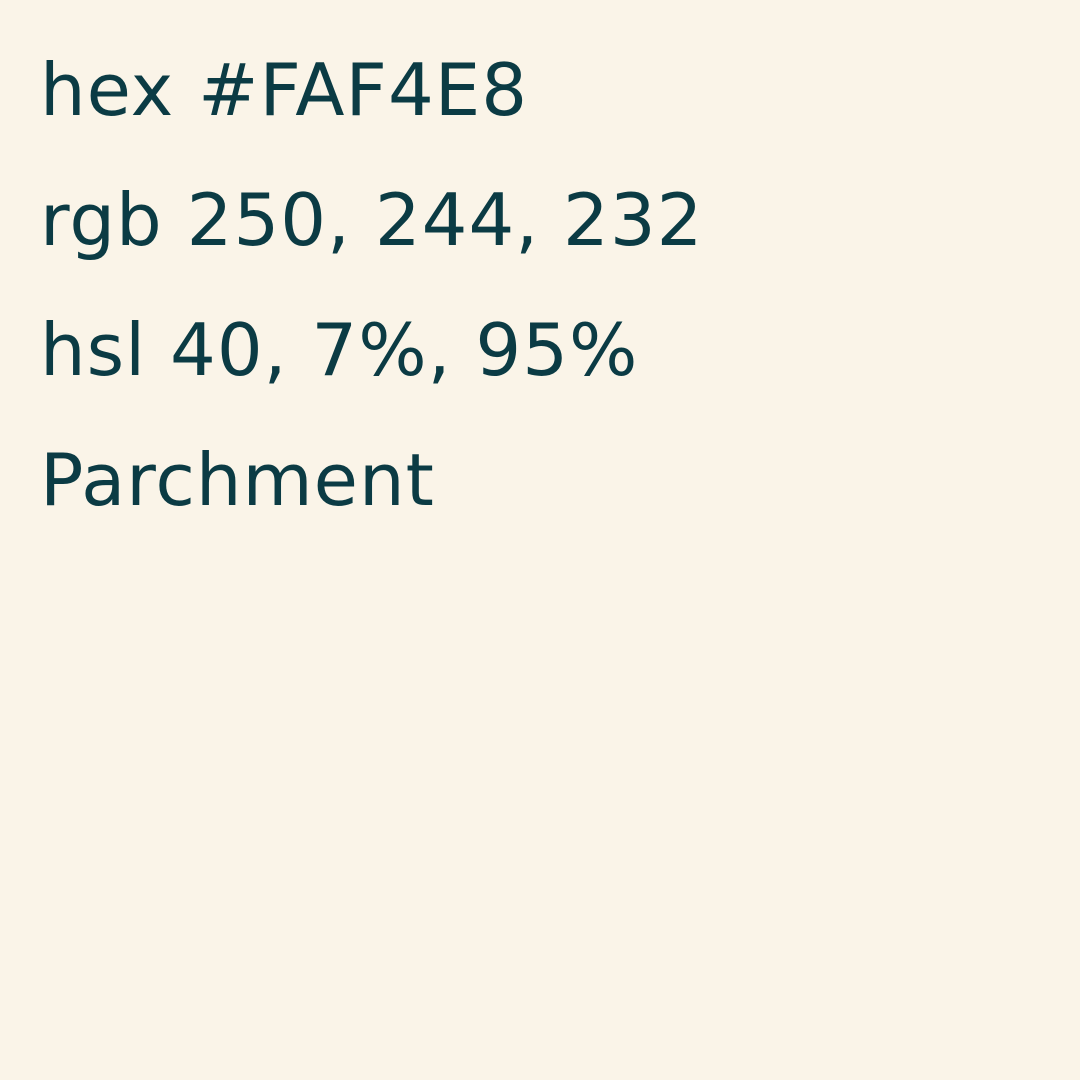  I want to click on rgb-value: rgb 250, 244, 232, so click(372, 220).